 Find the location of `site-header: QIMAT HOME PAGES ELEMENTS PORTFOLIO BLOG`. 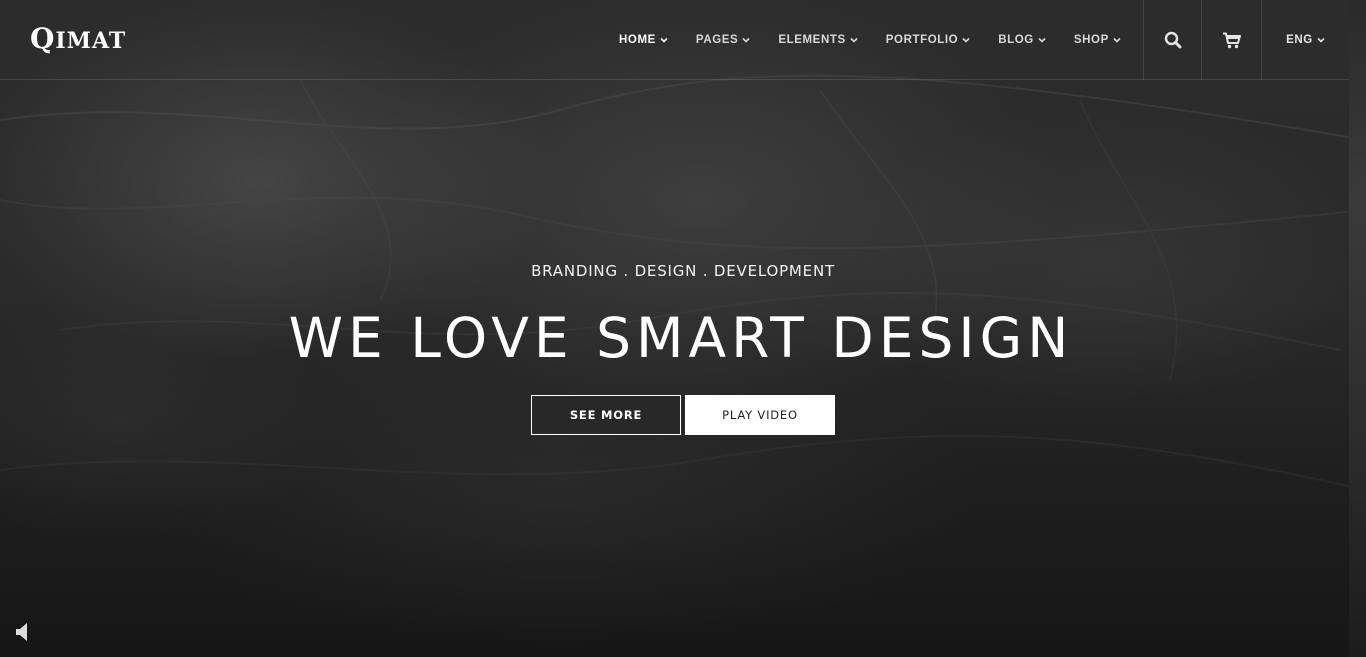

site-header: QIMAT HOME PAGES ELEMENTS PORTFOLIO BLOG is located at coordinates (674, 40).